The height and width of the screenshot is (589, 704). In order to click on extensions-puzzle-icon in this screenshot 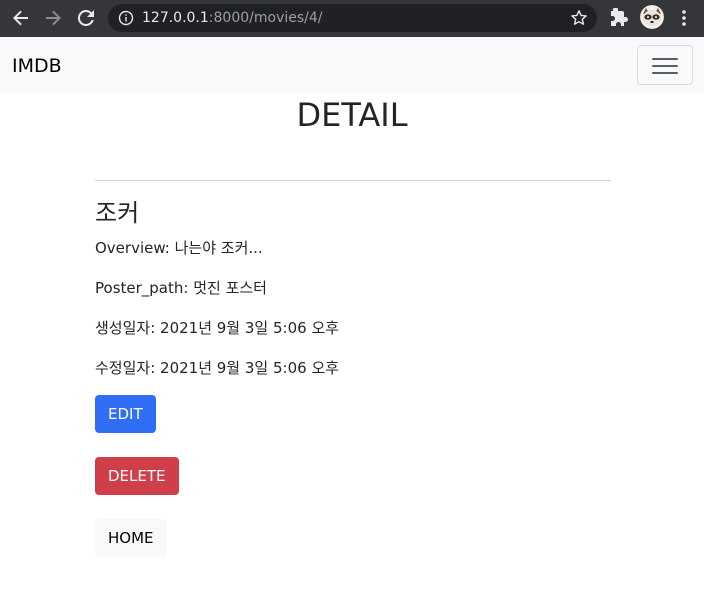, I will do `click(619, 18)`.